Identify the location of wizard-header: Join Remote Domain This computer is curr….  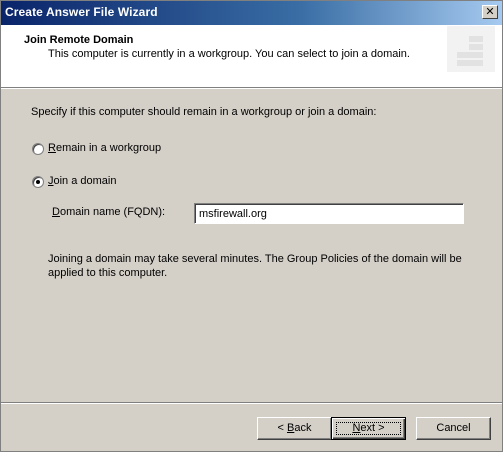
(251, 57).